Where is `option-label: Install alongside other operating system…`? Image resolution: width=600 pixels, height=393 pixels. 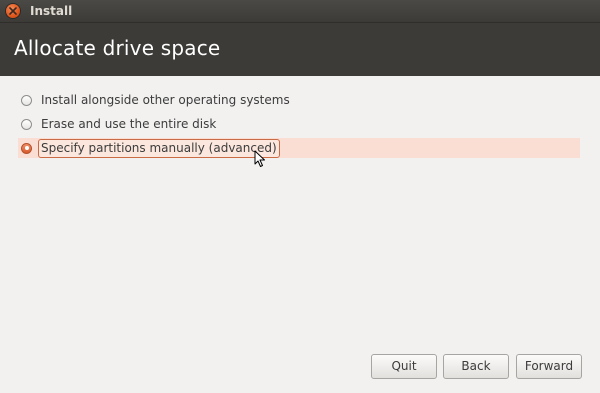 option-label: Install alongside other operating system… is located at coordinates (165, 99).